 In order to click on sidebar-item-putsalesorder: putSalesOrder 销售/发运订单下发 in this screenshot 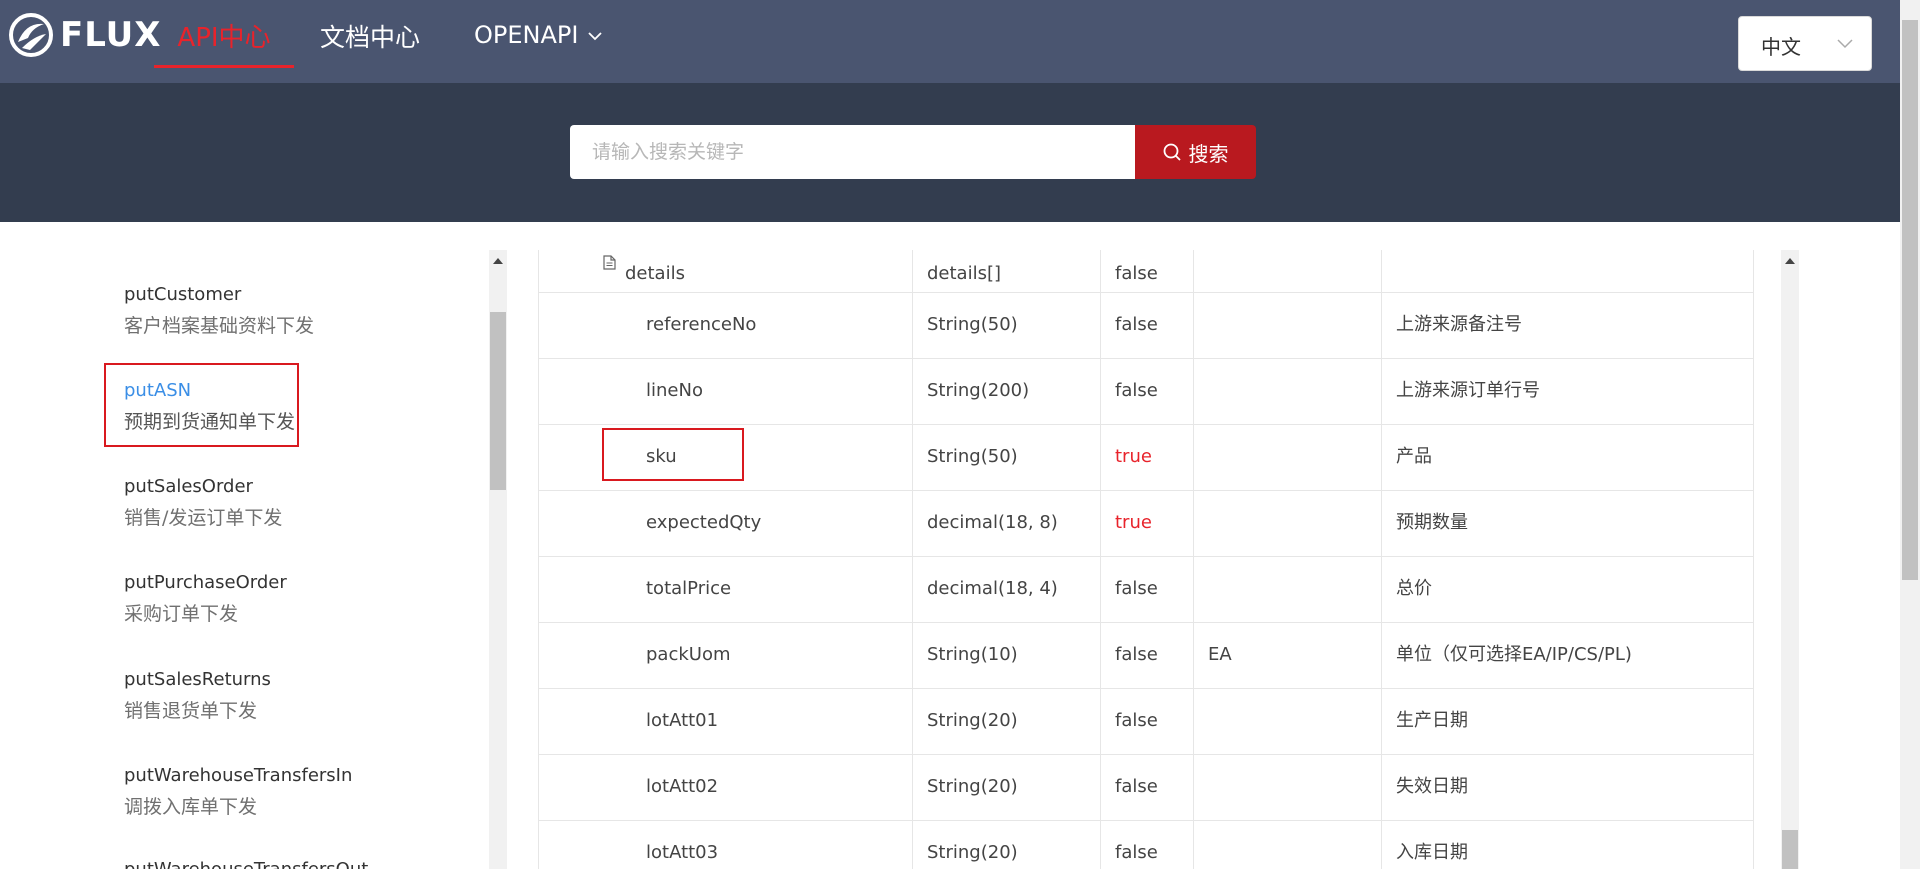, I will do `click(203, 503)`.